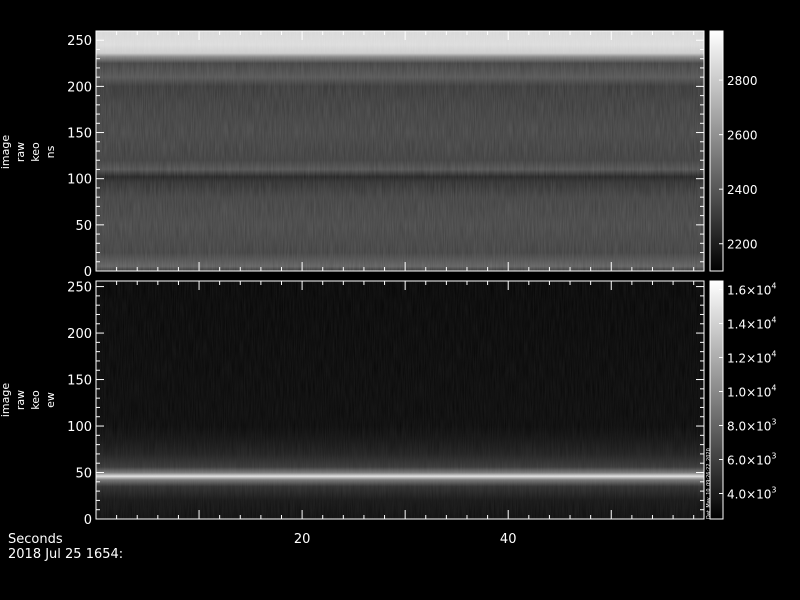  Describe the element at coordinates (50, 151) in the screenshot. I see `ns-ytitle-line-4: ns` at that location.